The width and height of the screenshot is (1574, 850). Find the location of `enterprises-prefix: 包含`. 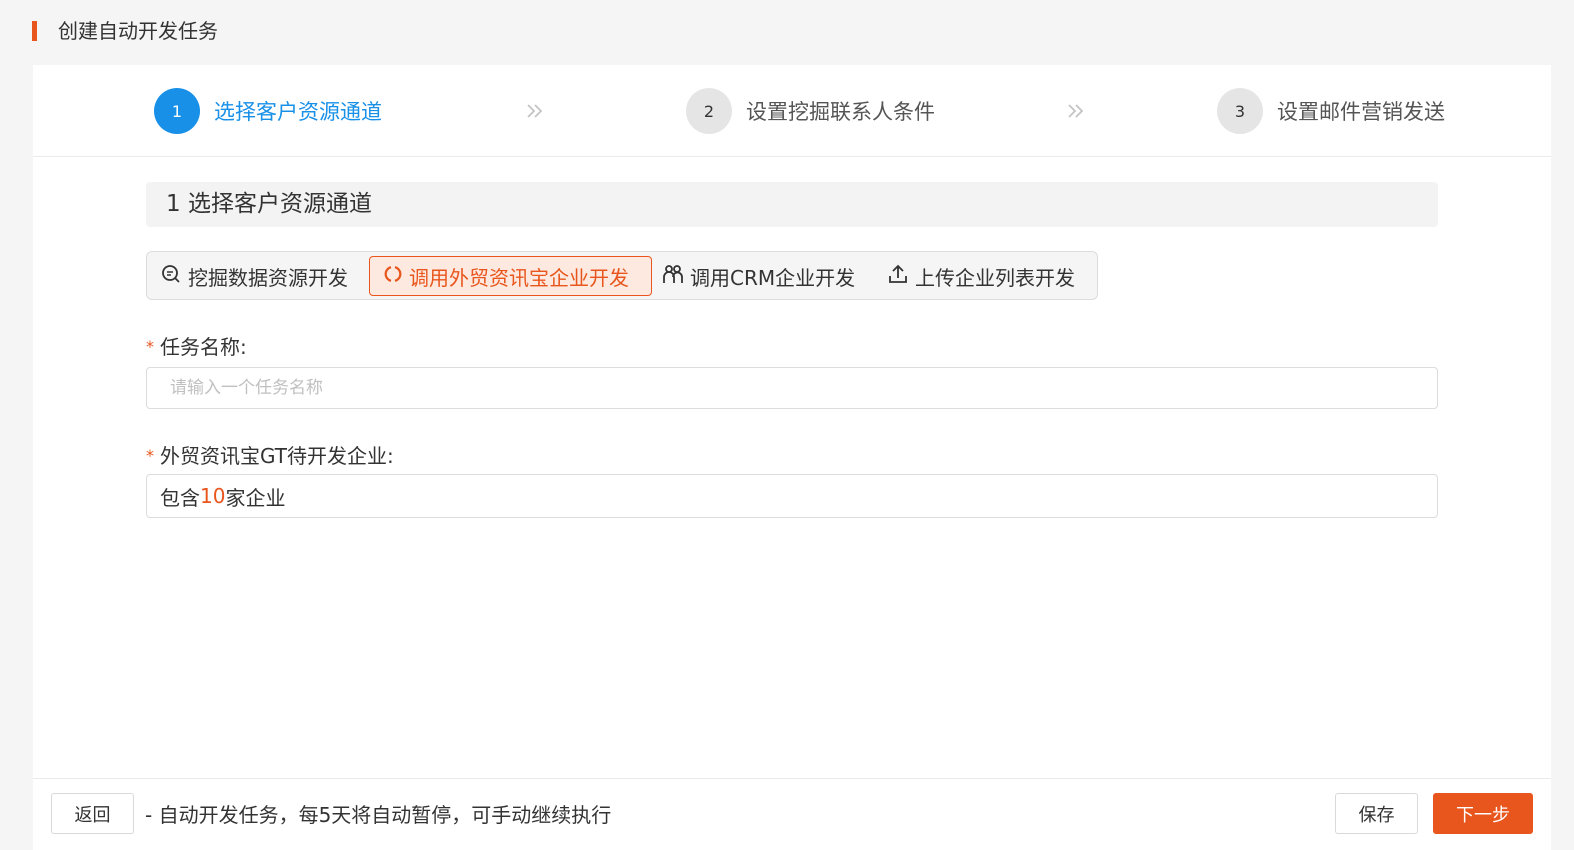

enterprises-prefix: 包含 is located at coordinates (180, 497).